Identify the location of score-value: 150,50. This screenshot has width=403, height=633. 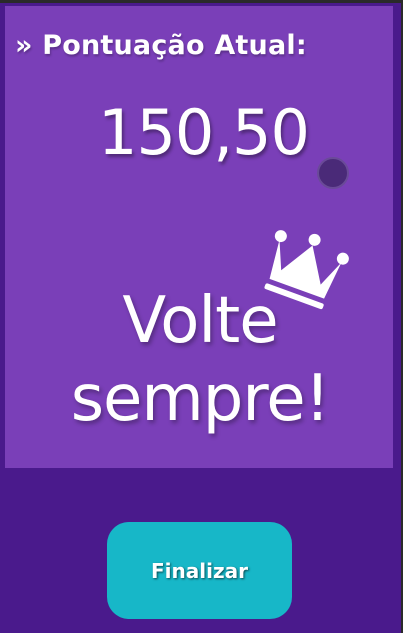
(204, 132).